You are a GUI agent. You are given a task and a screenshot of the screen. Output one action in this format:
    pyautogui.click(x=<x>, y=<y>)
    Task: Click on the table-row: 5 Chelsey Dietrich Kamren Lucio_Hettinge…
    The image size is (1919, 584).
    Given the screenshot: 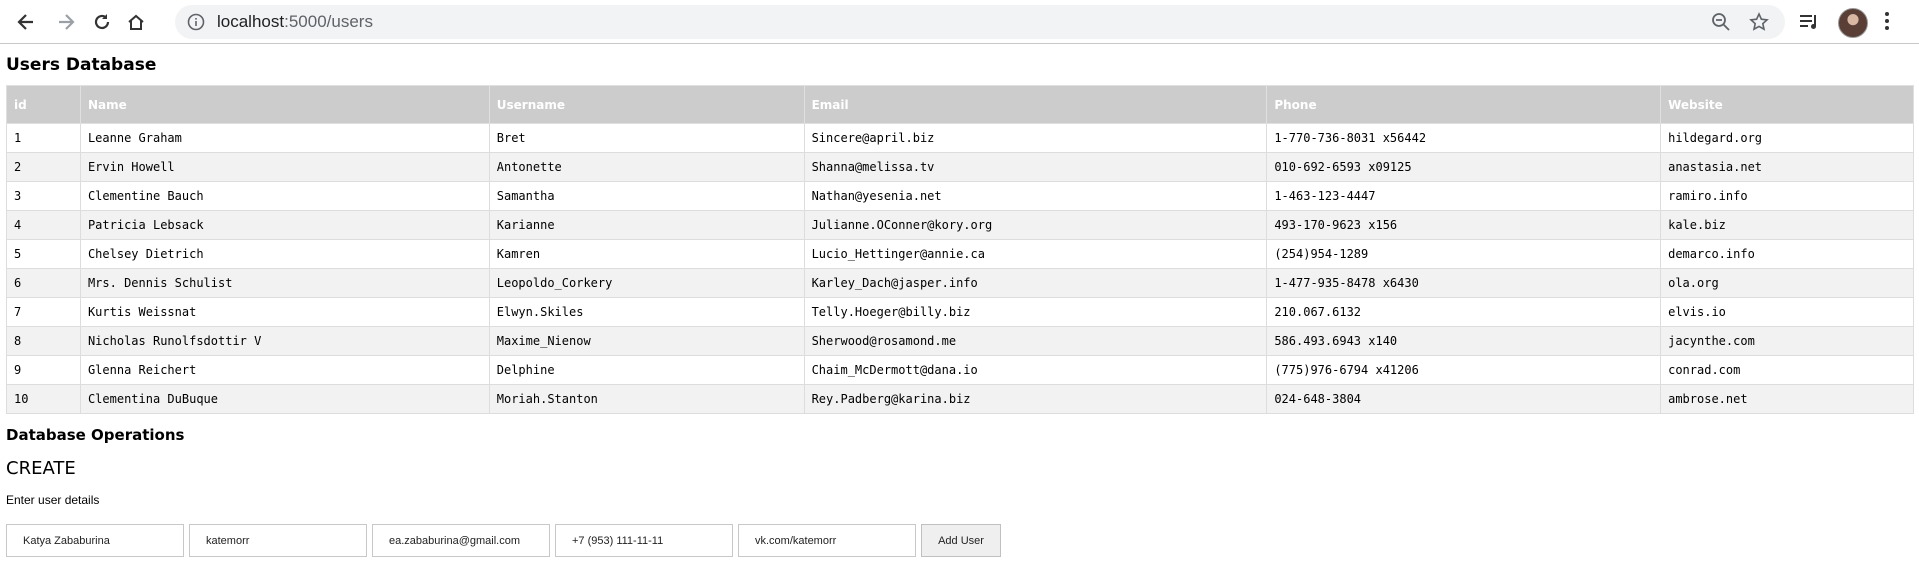 What is the action you would take?
    pyautogui.click(x=960, y=254)
    